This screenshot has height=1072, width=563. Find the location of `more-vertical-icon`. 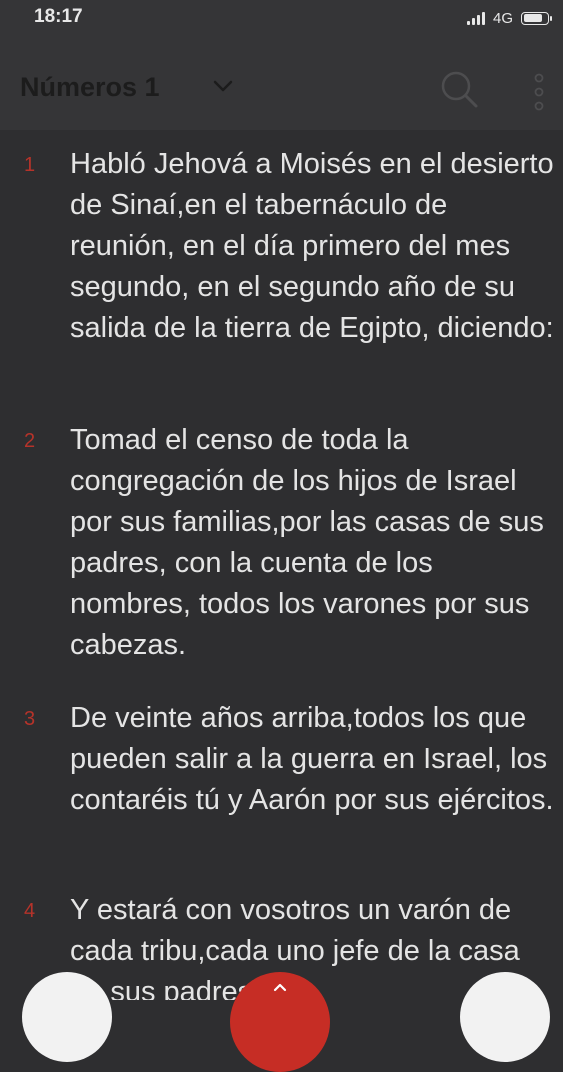

more-vertical-icon is located at coordinates (539, 92).